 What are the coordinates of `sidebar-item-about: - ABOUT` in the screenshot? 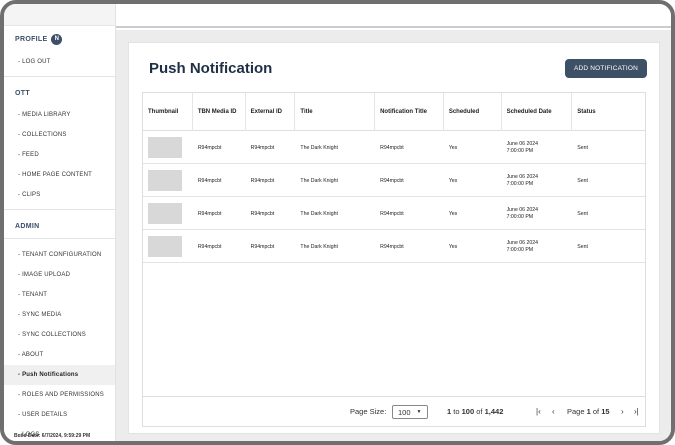 It's located at (59, 355).